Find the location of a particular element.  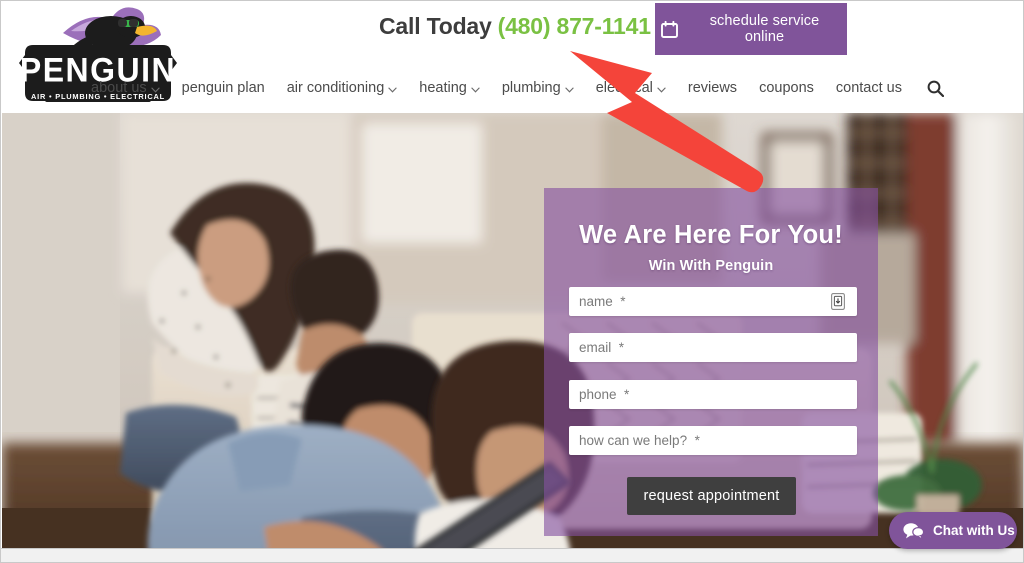

schedule-service-online-button: schedule service online is located at coordinates (751, 29).